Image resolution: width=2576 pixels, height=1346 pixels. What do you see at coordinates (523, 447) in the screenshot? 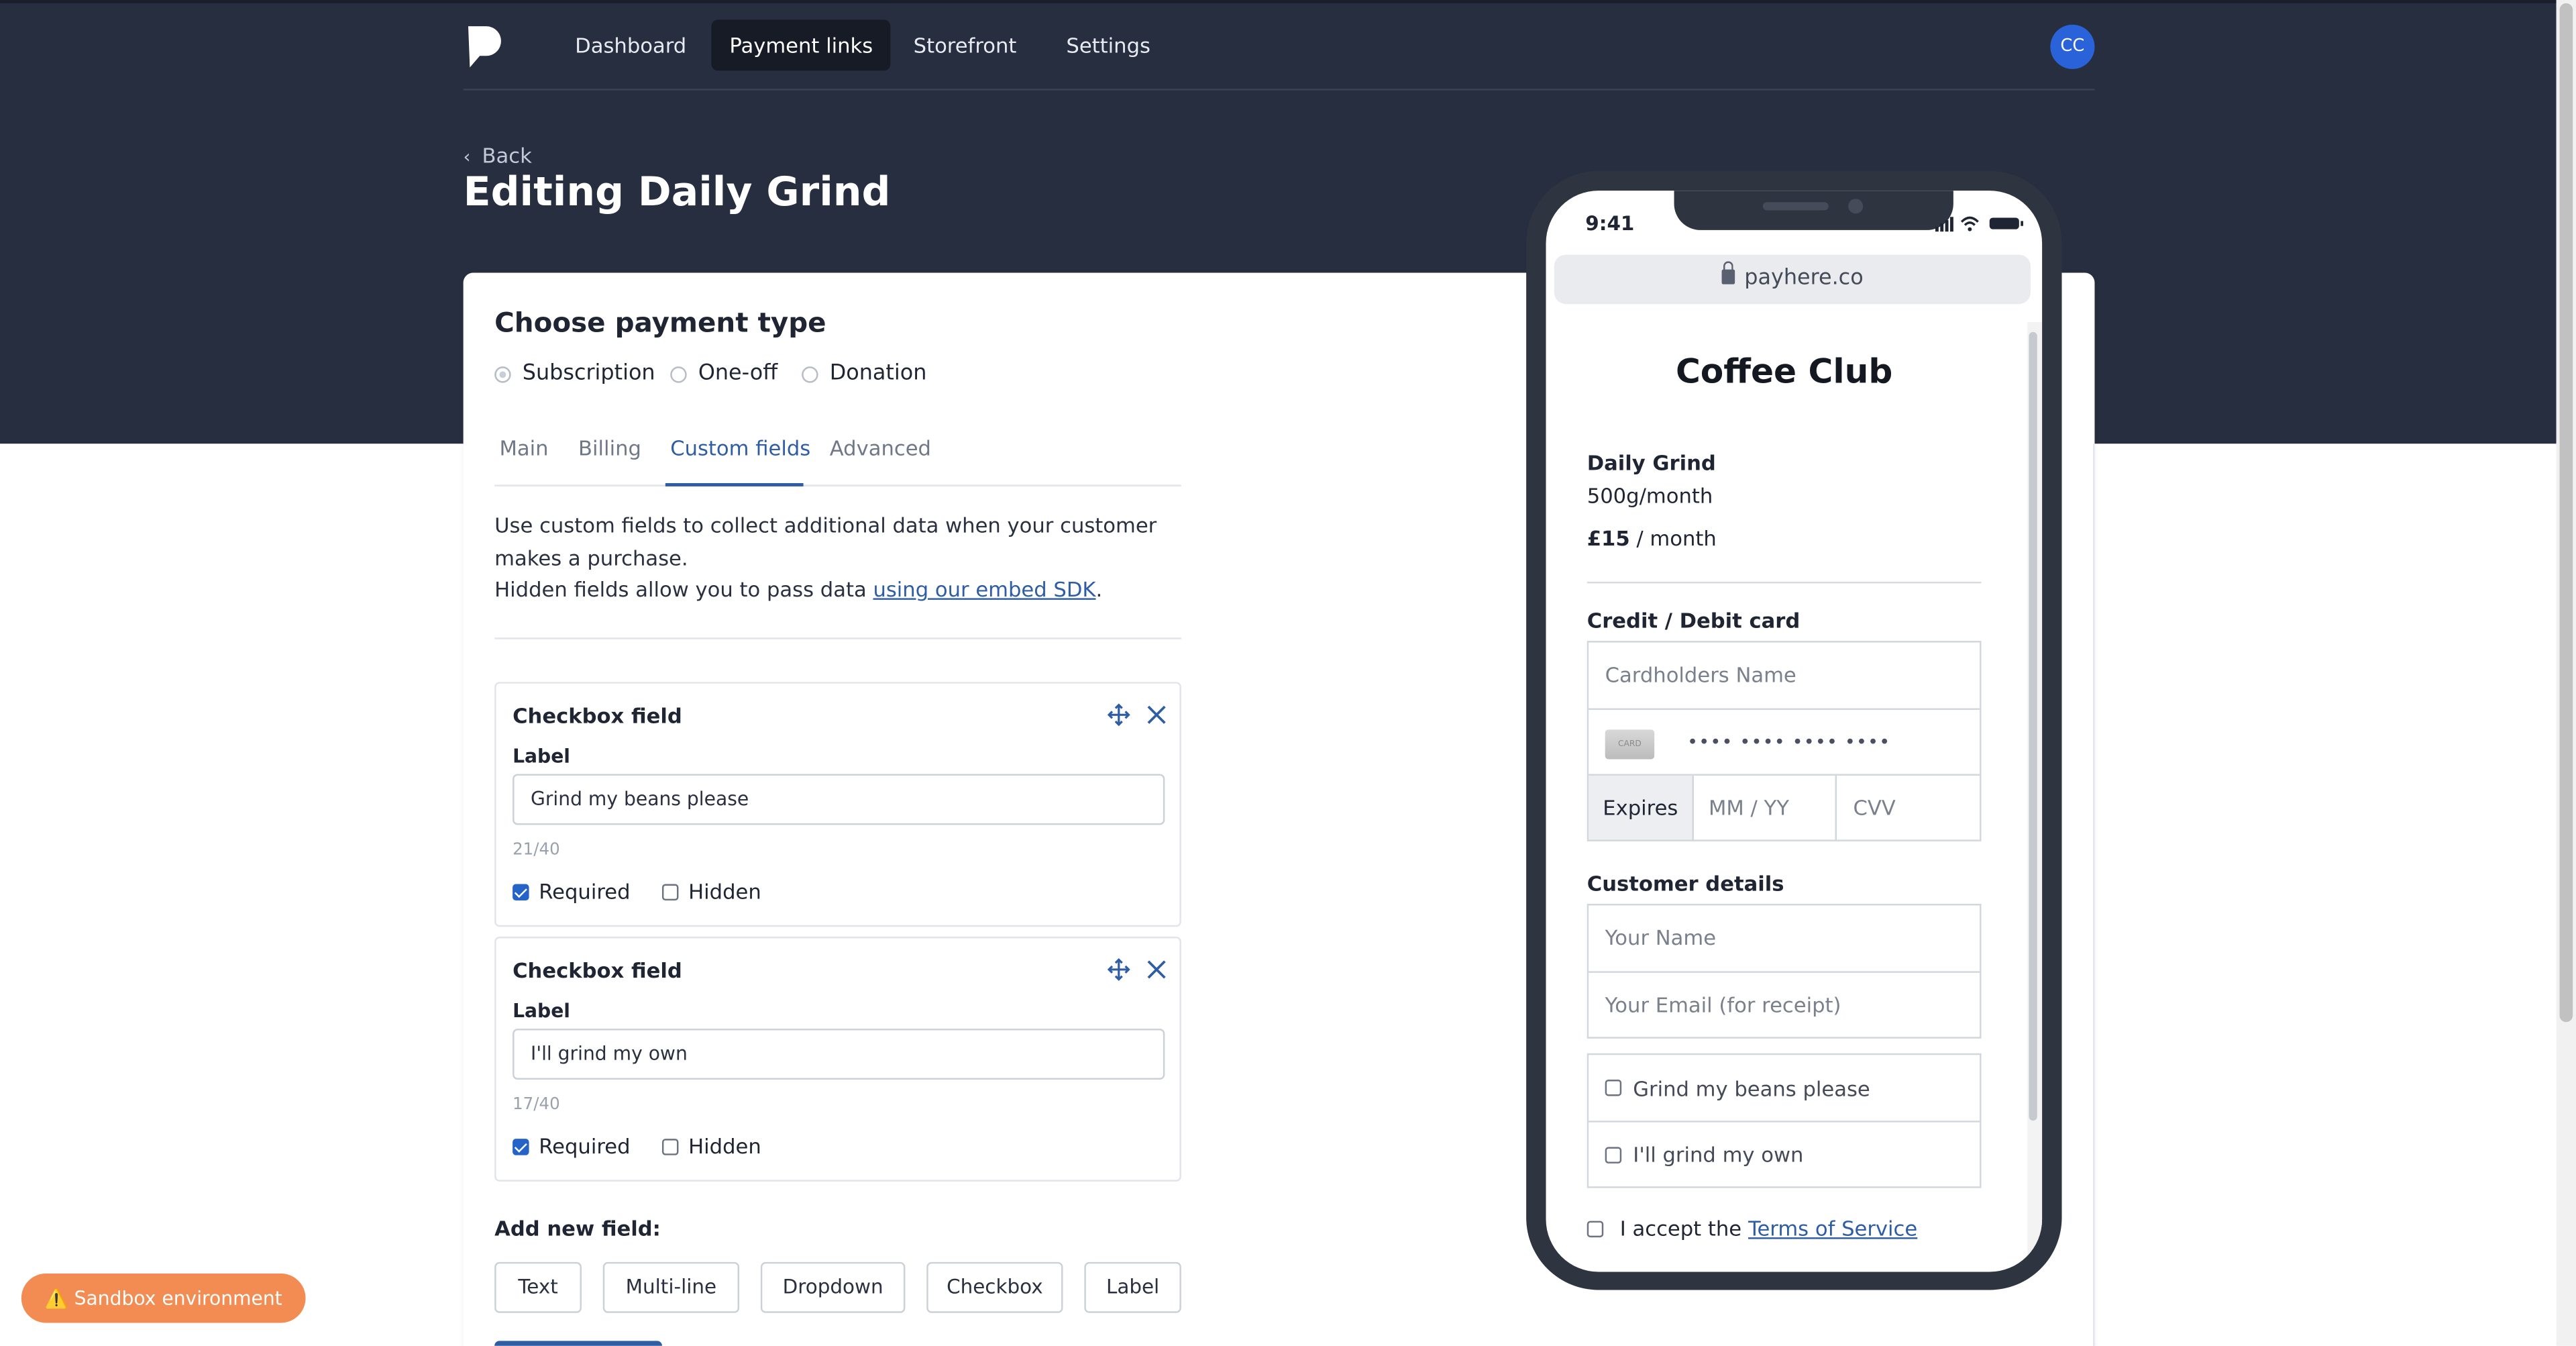
I see `tab-main: Main` at bounding box center [523, 447].